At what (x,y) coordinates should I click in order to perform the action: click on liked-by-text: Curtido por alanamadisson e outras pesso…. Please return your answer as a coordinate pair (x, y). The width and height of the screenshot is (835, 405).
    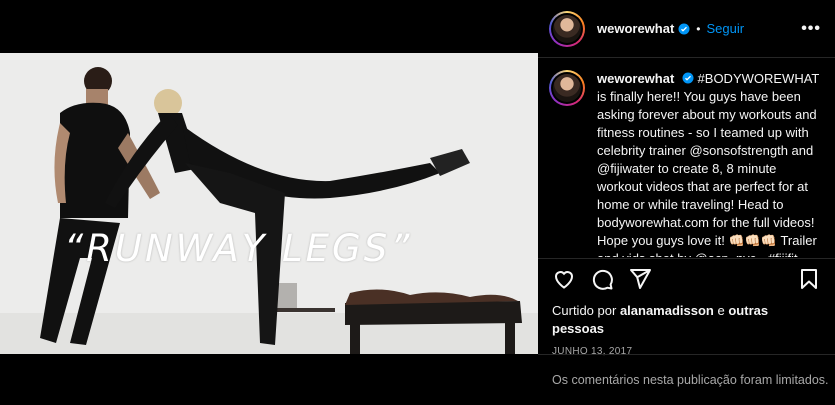
    Looking at the image, I should click on (686, 320).